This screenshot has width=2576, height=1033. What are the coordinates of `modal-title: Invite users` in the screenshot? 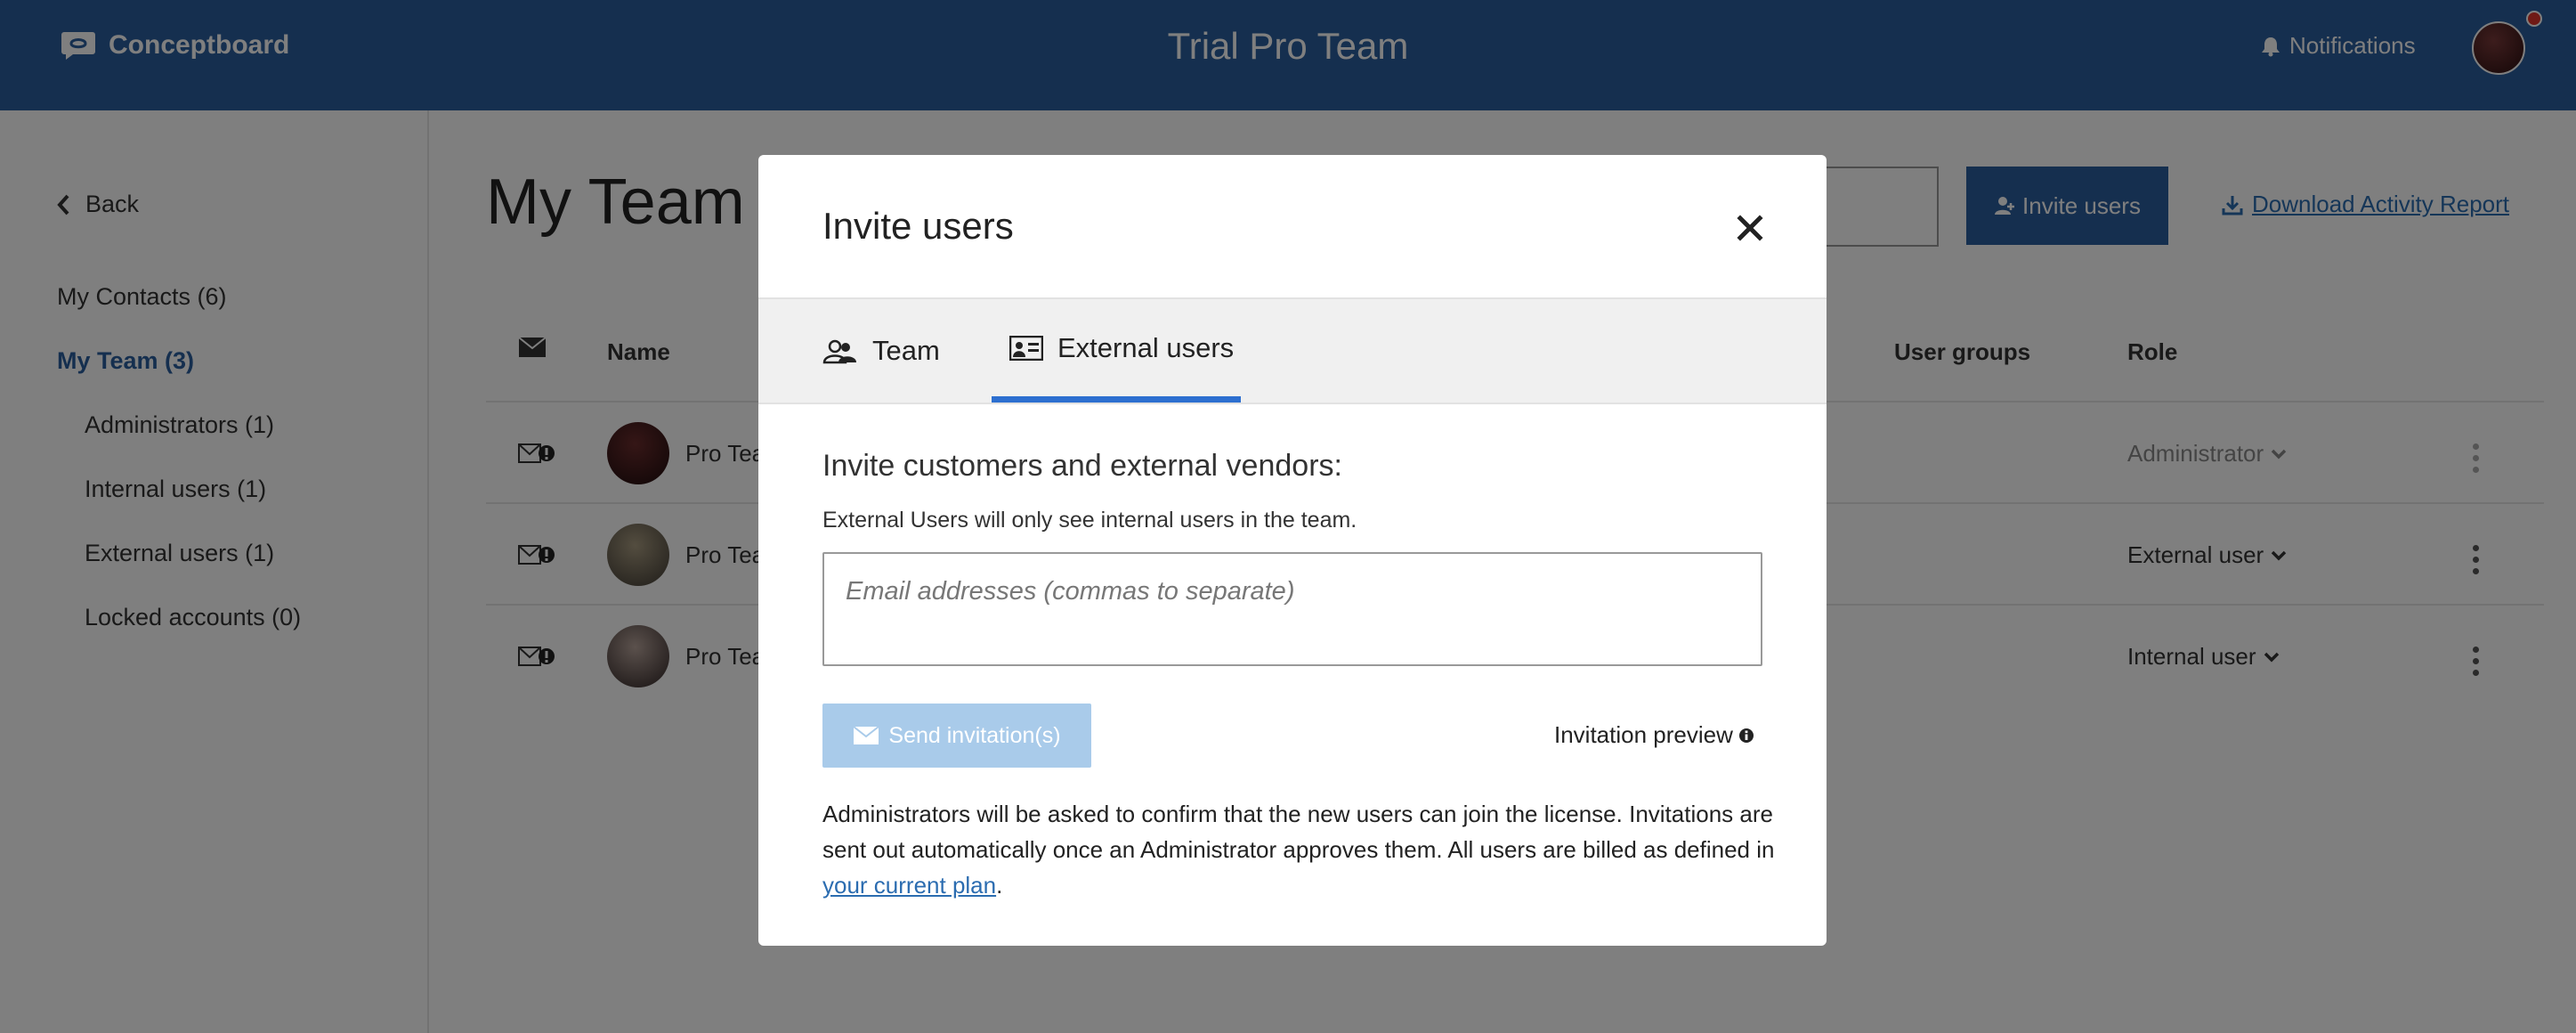 It's located at (918, 226).